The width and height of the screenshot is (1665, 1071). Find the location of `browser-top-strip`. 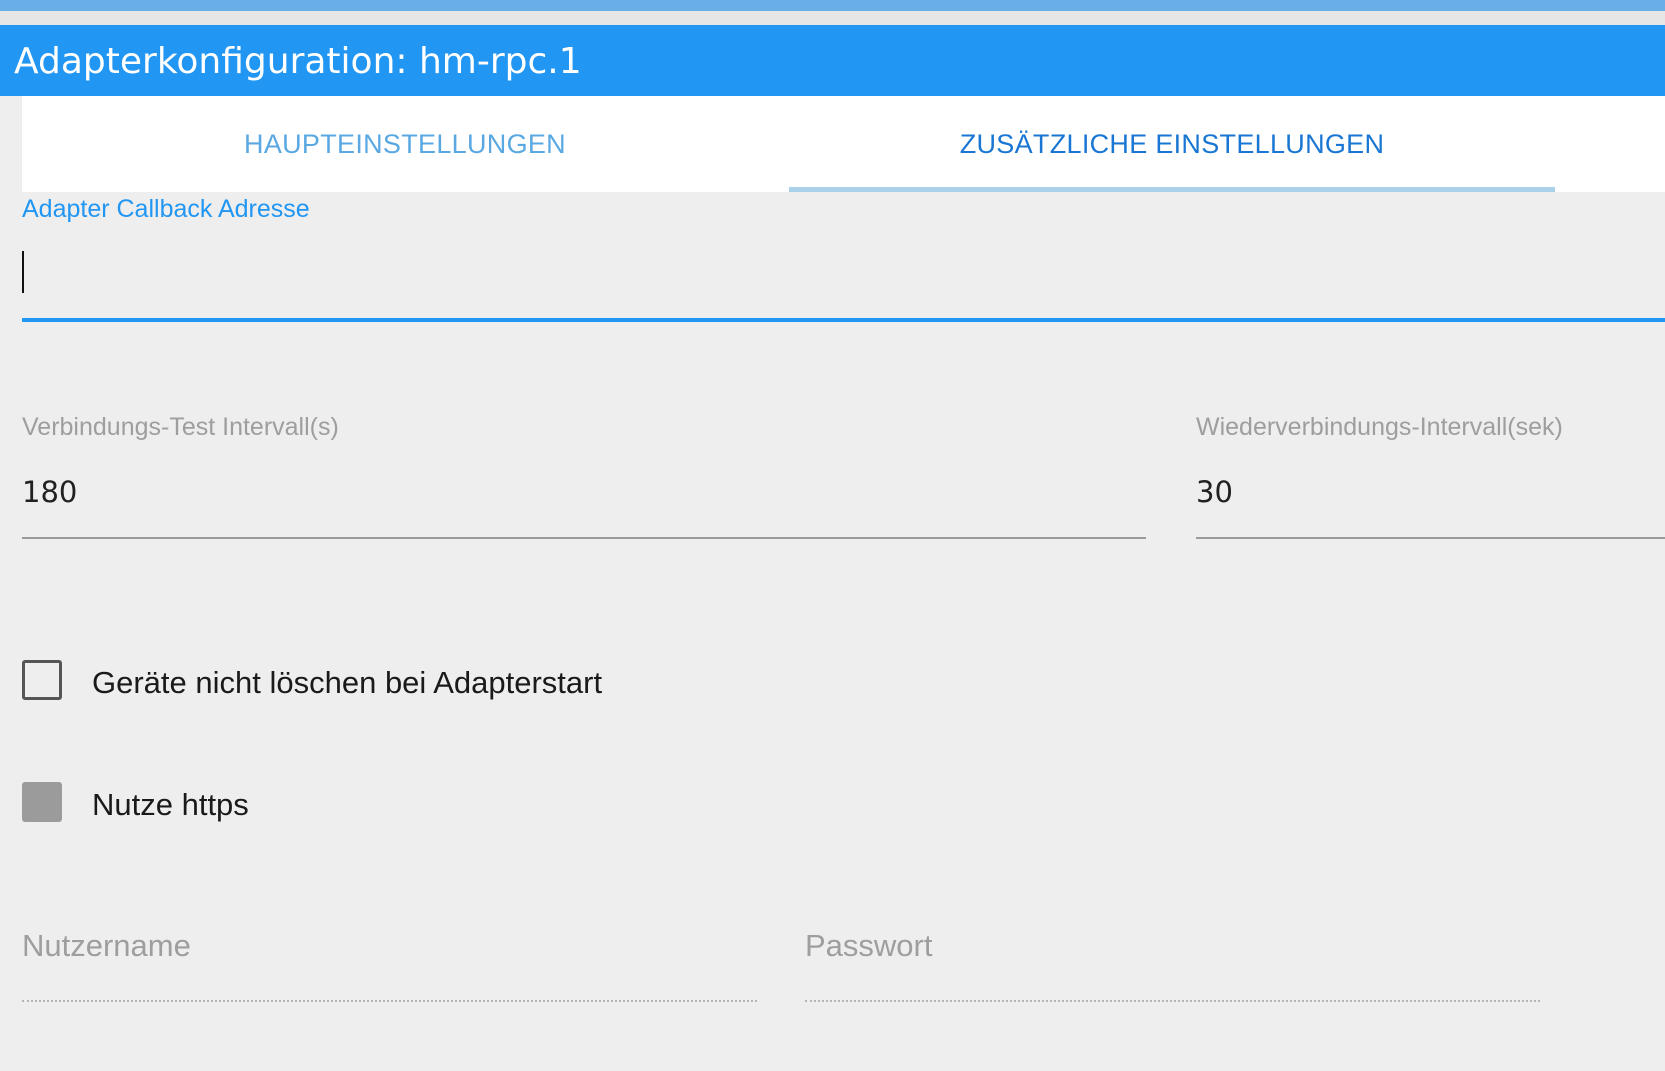

browser-top-strip is located at coordinates (832, 5).